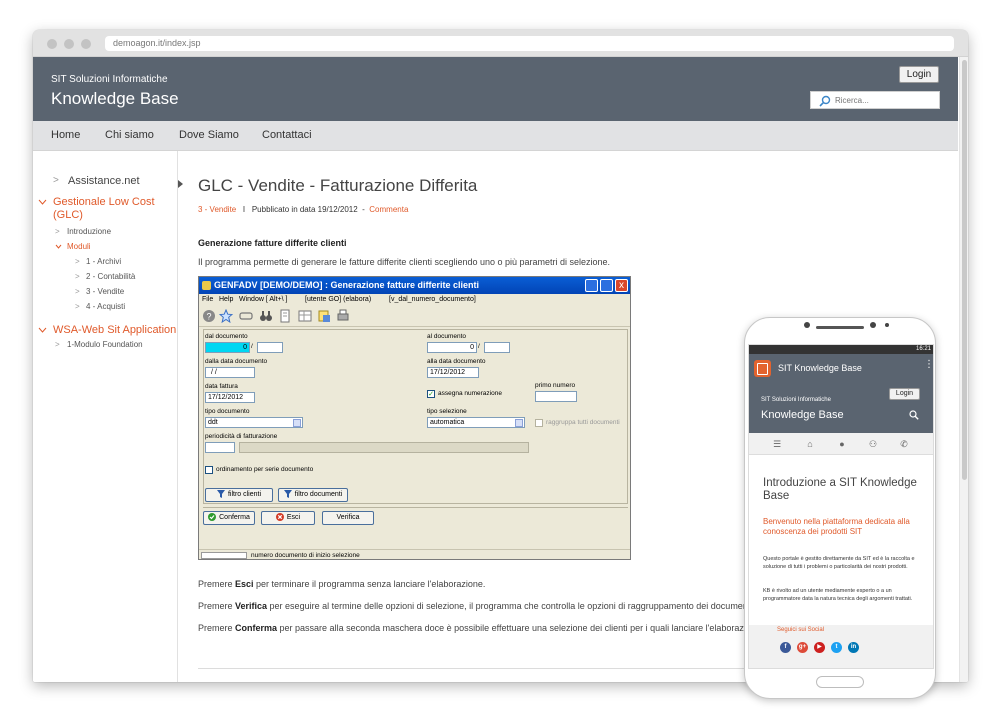 This screenshot has height=710, width=1000. What do you see at coordinates (819, 647) in the screenshot?
I see `youtube-icon: ▶` at bounding box center [819, 647].